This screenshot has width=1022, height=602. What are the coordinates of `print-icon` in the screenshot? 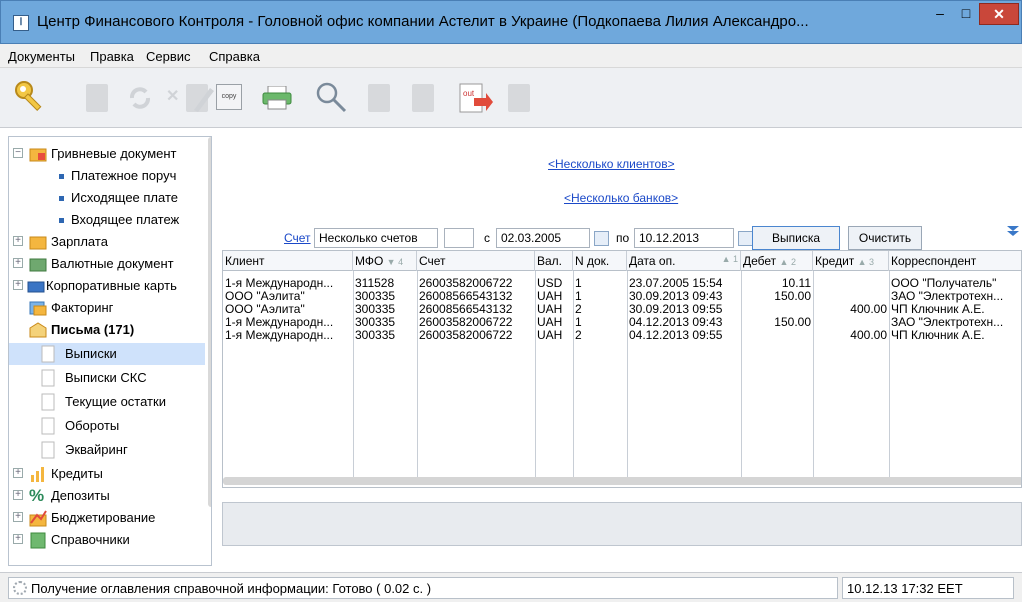 It's located at (277, 98).